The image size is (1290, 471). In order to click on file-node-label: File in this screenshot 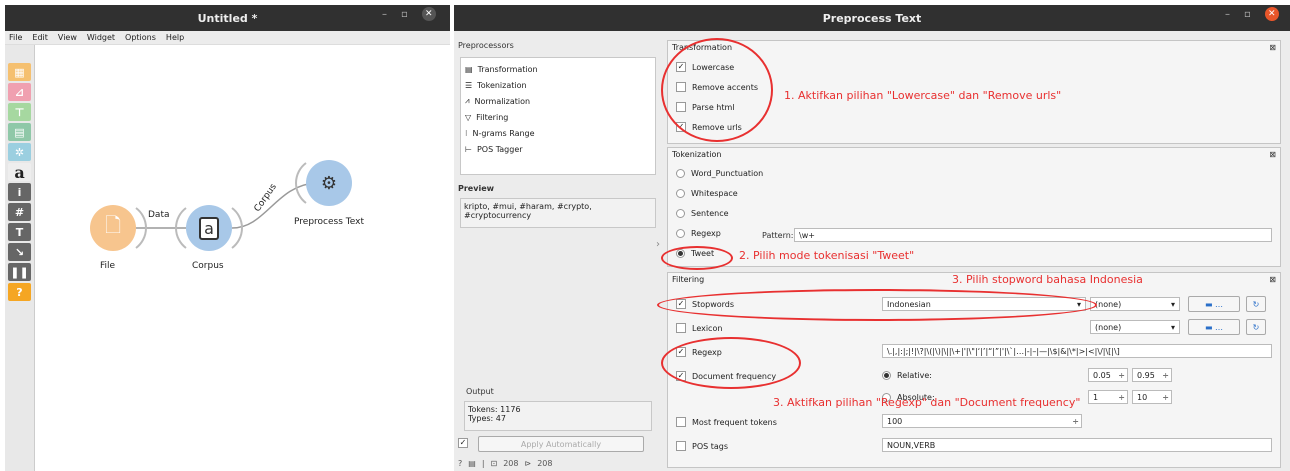, I will do `click(108, 266)`.